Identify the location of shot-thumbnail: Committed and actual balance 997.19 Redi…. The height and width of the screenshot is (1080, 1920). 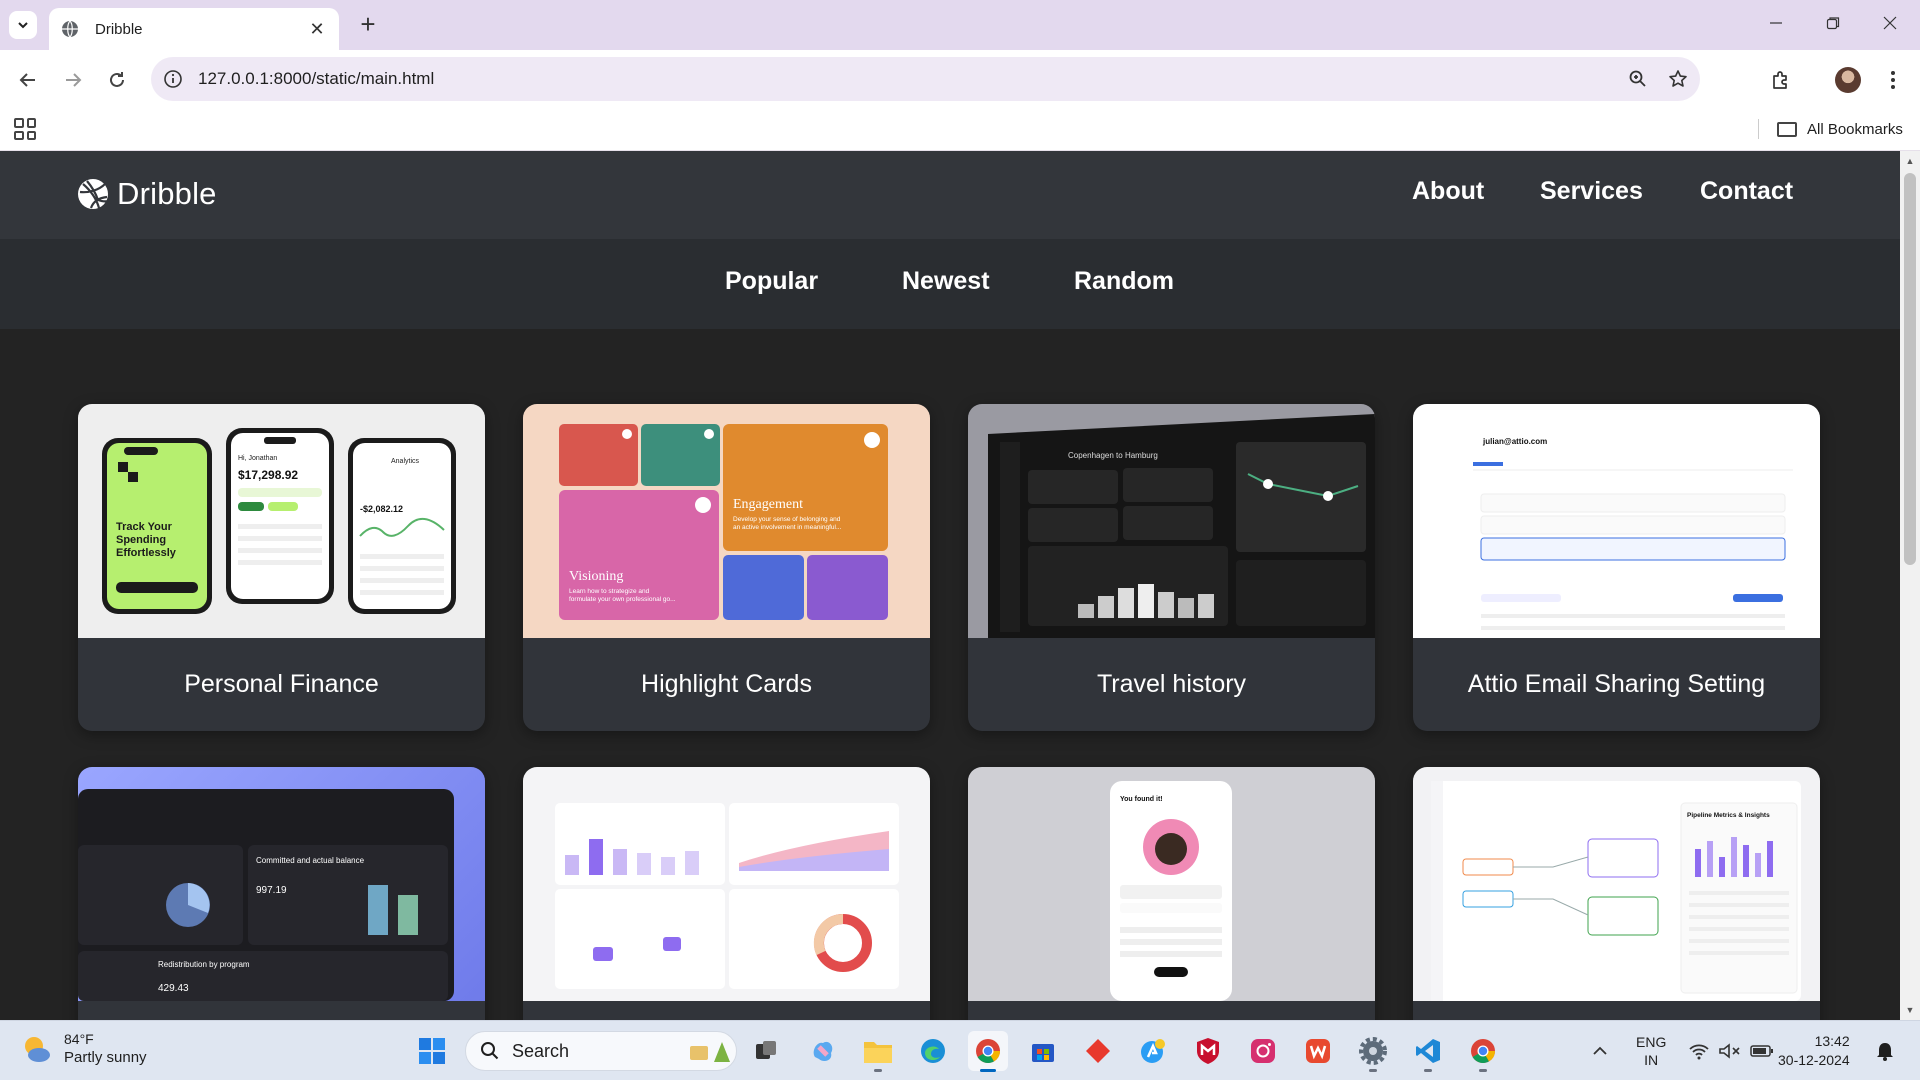
(281, 884).